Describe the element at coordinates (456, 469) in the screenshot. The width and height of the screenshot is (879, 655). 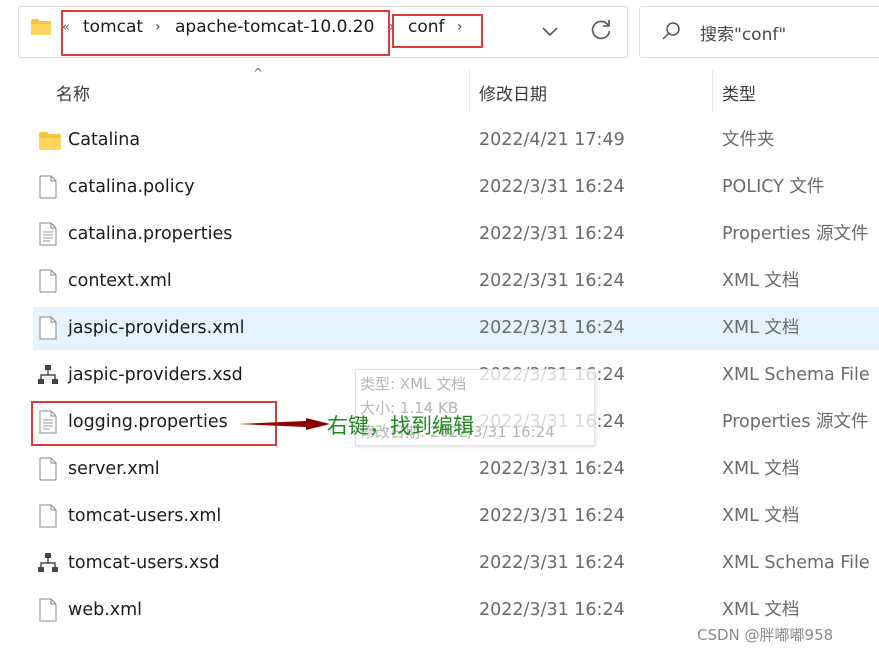
I see `file-row: server.xml 2022/3/31 16:24 XML 文档` at that location.